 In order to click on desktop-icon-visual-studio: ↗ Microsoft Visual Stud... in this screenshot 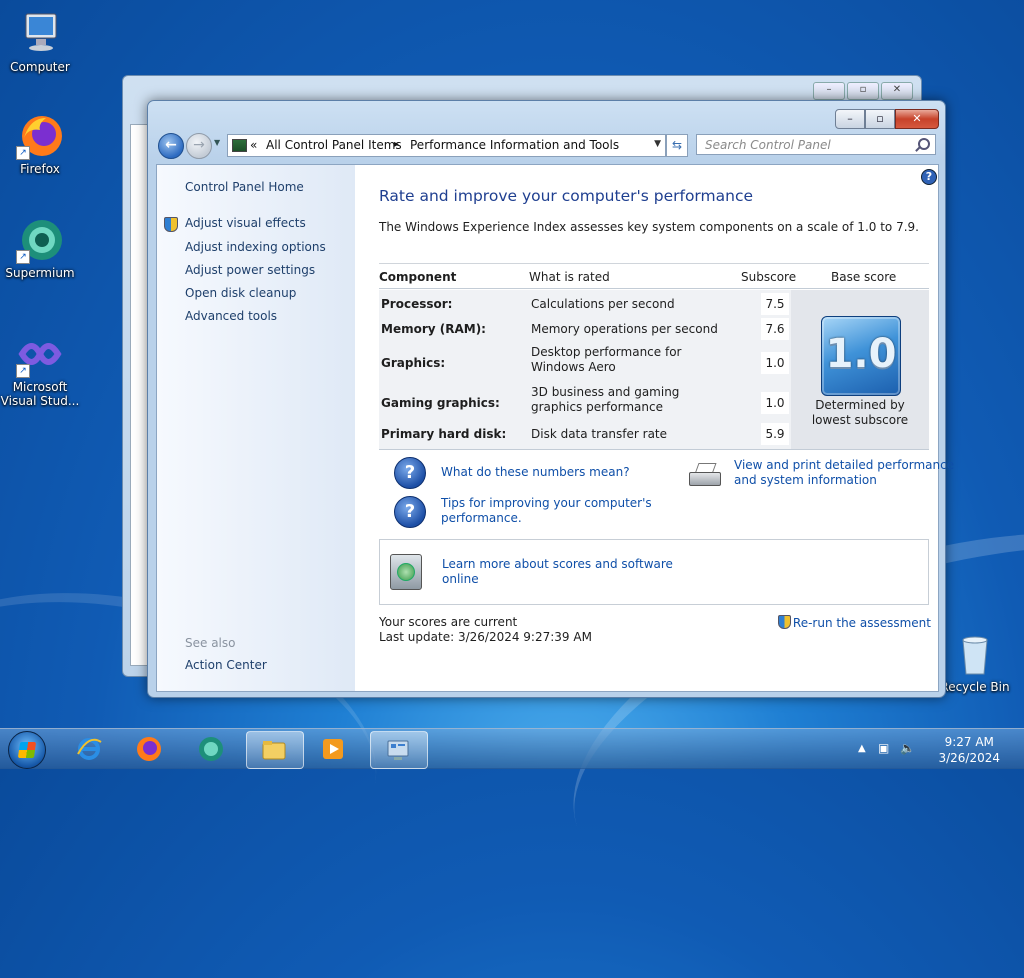, I will do `click(40, 369)`.